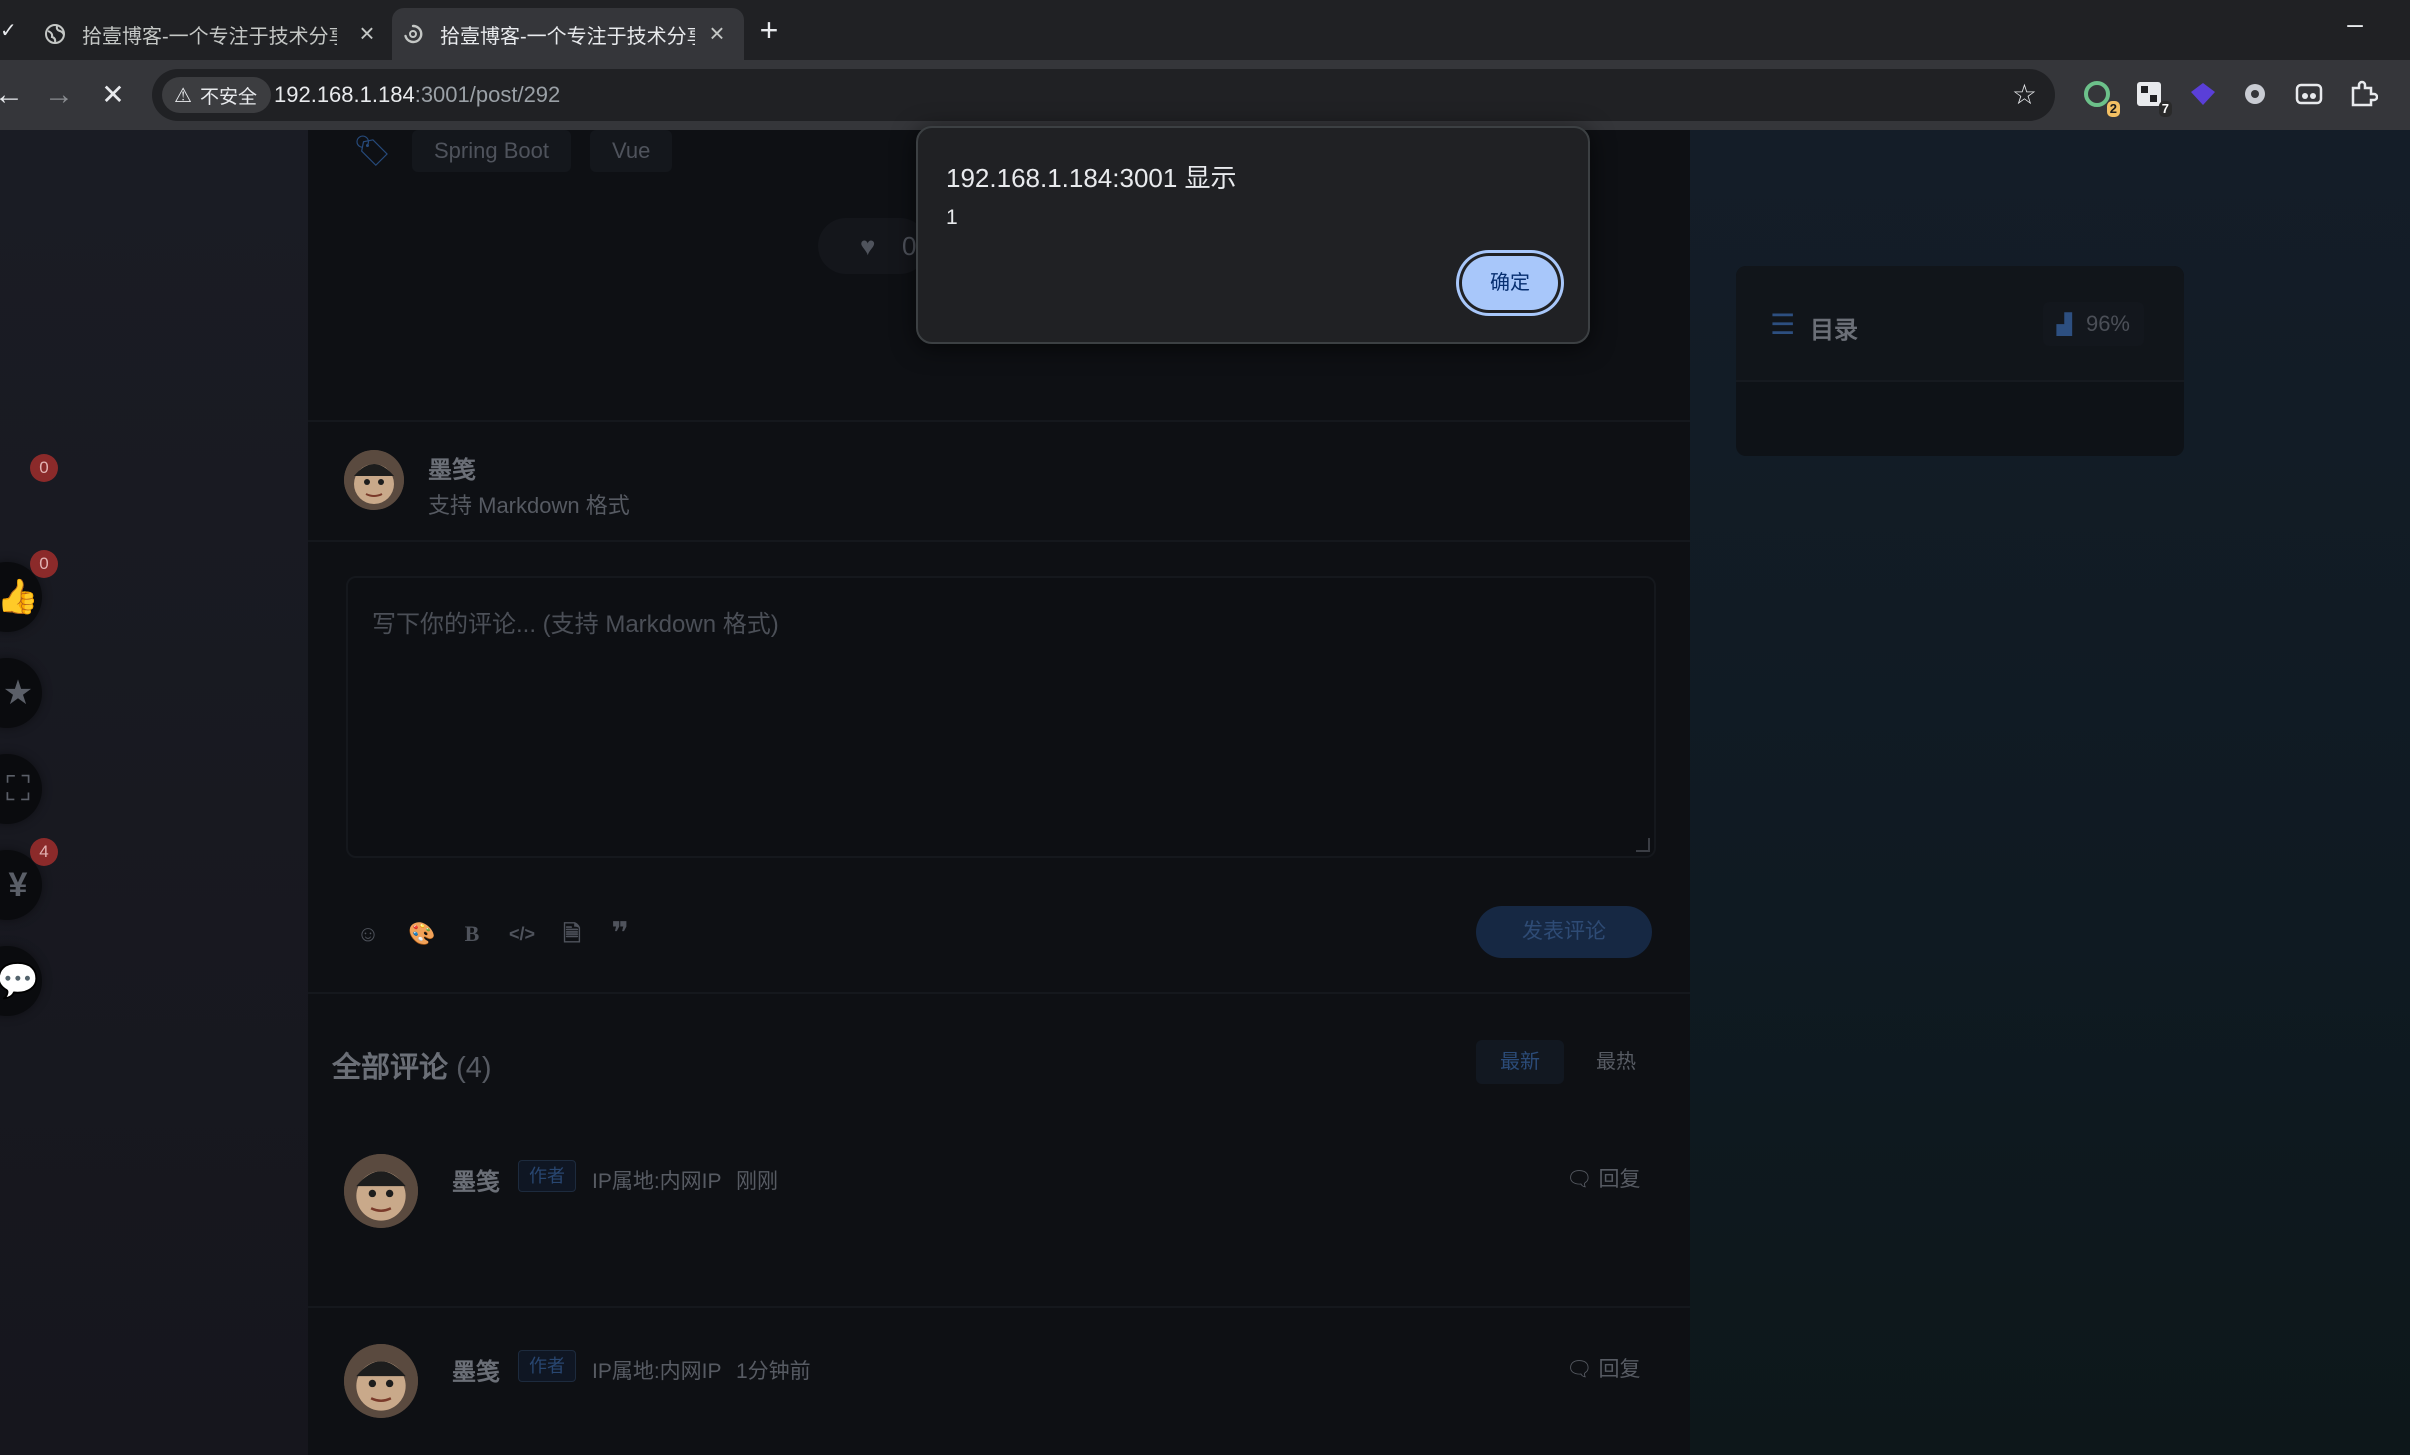 The height and width of the screenshot is (1455, 2410). I want to click on article-like-button: ♥ 0, so click(873, 246).